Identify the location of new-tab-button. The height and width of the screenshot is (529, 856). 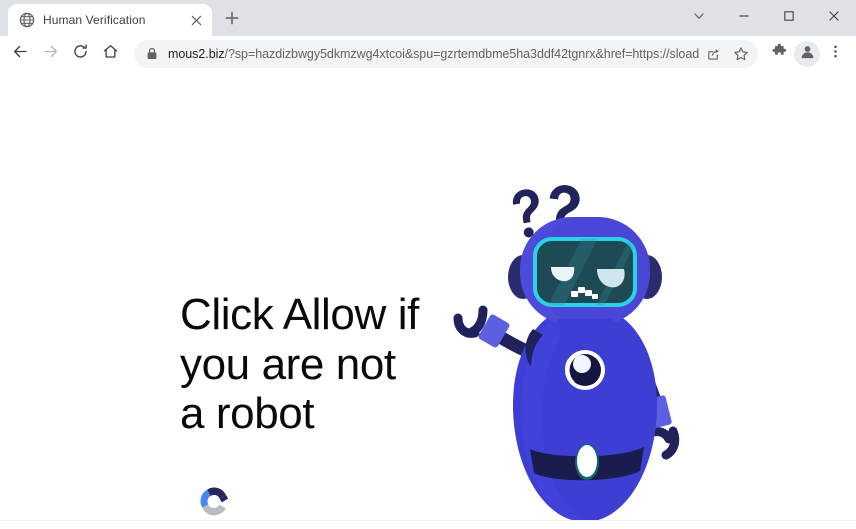
(232, 20).